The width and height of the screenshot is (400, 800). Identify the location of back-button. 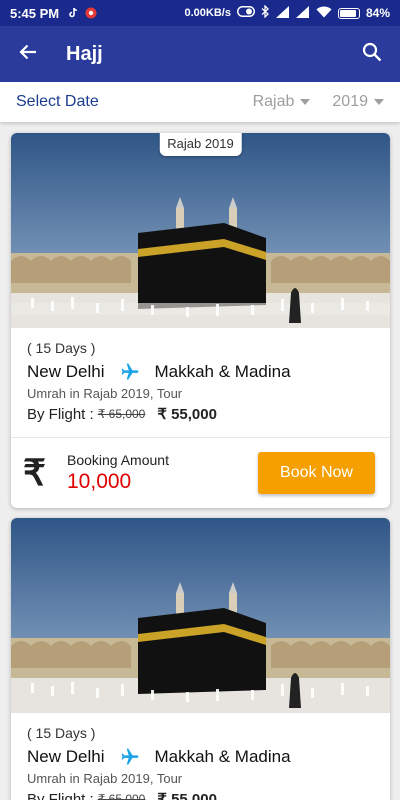
(28, 54).